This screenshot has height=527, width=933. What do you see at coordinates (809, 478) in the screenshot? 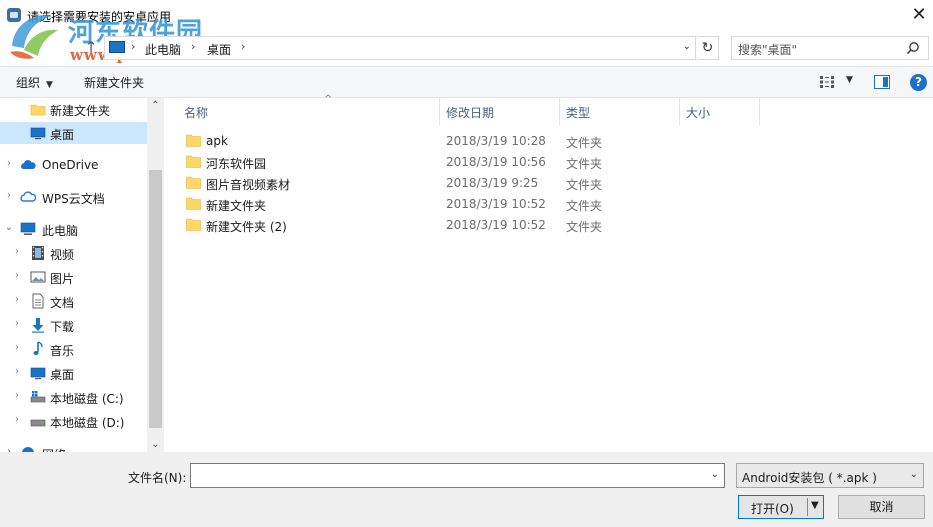
I see `file-type-filter-value: Android安装包 ( *.apk )` at bounding box center [809, 478].